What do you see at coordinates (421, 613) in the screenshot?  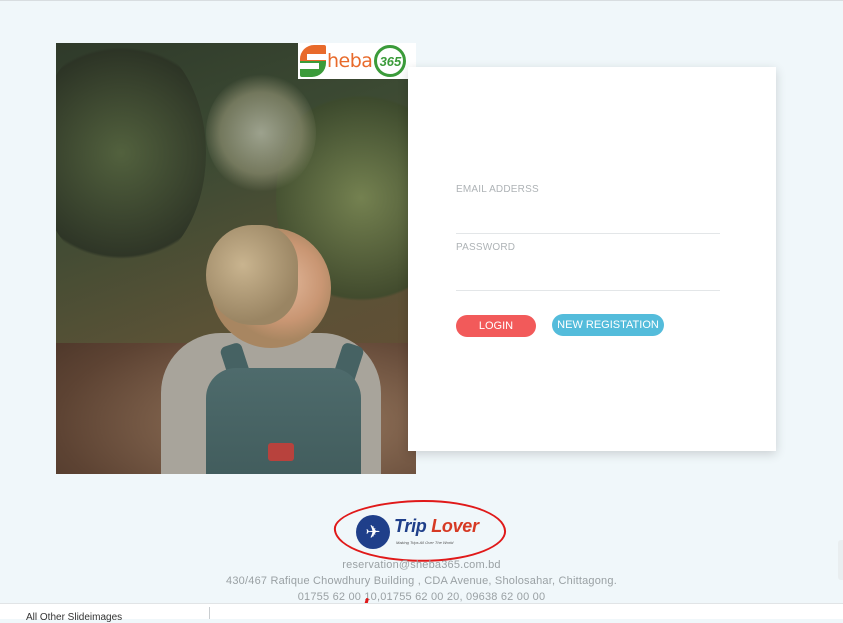 I see `bottom-bar: All Other Slideimages` at bounding box center [421, 613].